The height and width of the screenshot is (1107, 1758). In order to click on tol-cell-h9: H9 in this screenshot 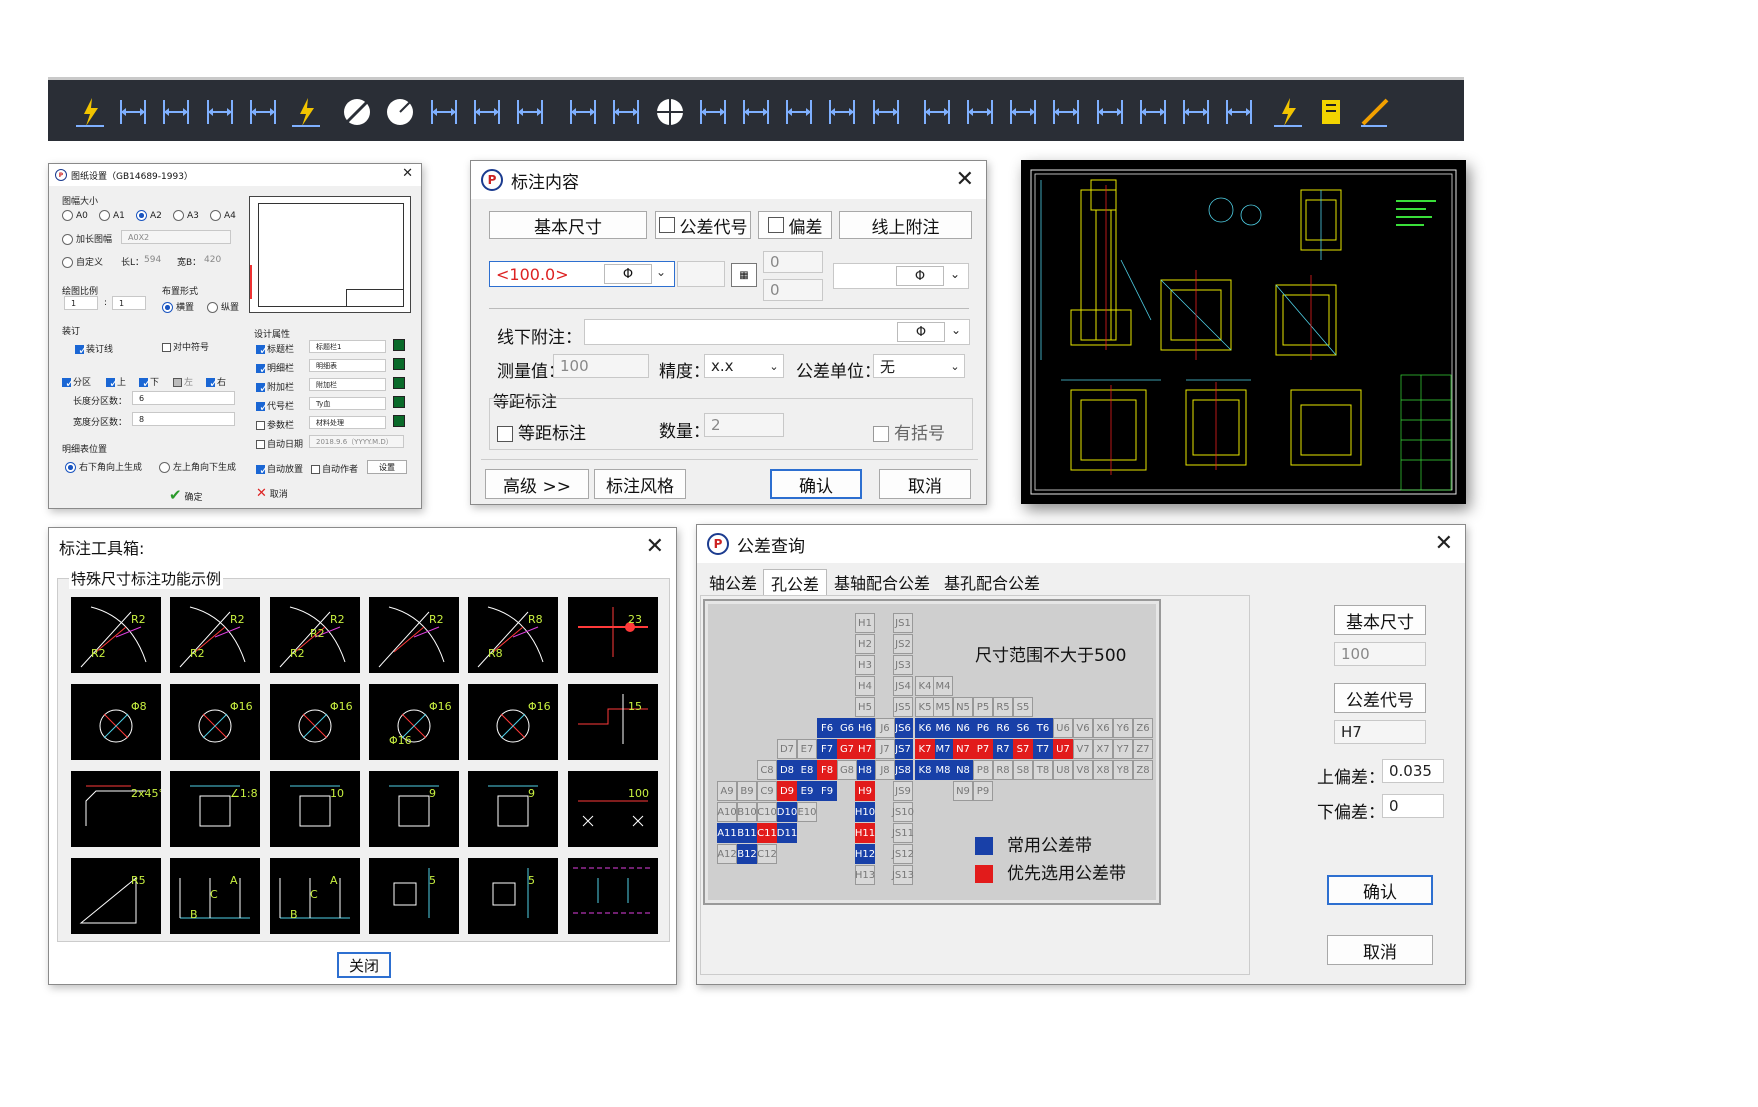, I will do `click(865, 791)`.